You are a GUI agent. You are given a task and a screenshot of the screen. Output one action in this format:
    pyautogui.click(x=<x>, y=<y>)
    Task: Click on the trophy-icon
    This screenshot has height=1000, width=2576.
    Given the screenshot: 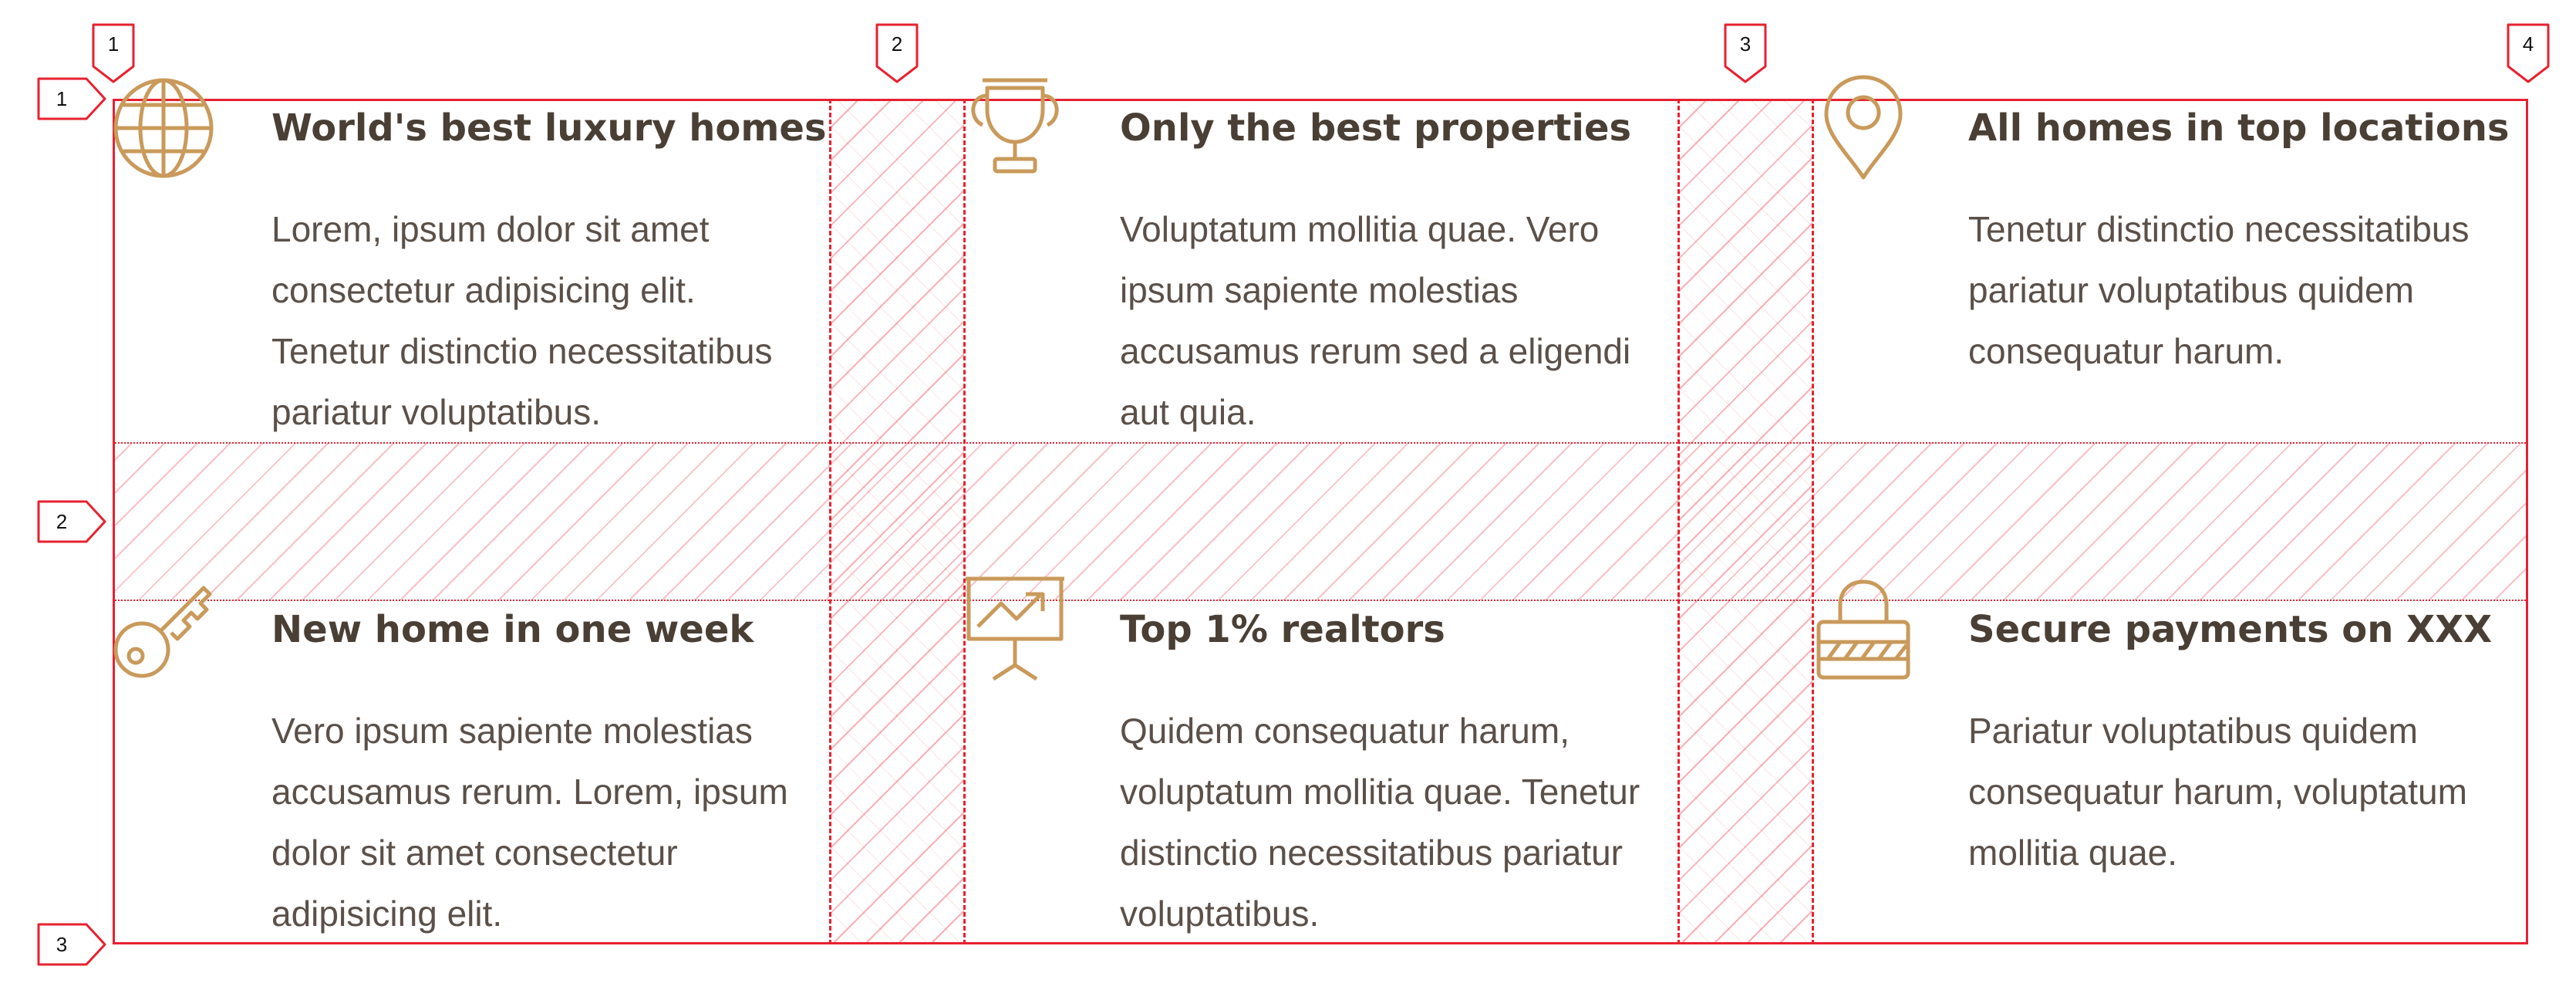 What is the action you would take?
    pyautogui.click(x=1015, y=126)
    